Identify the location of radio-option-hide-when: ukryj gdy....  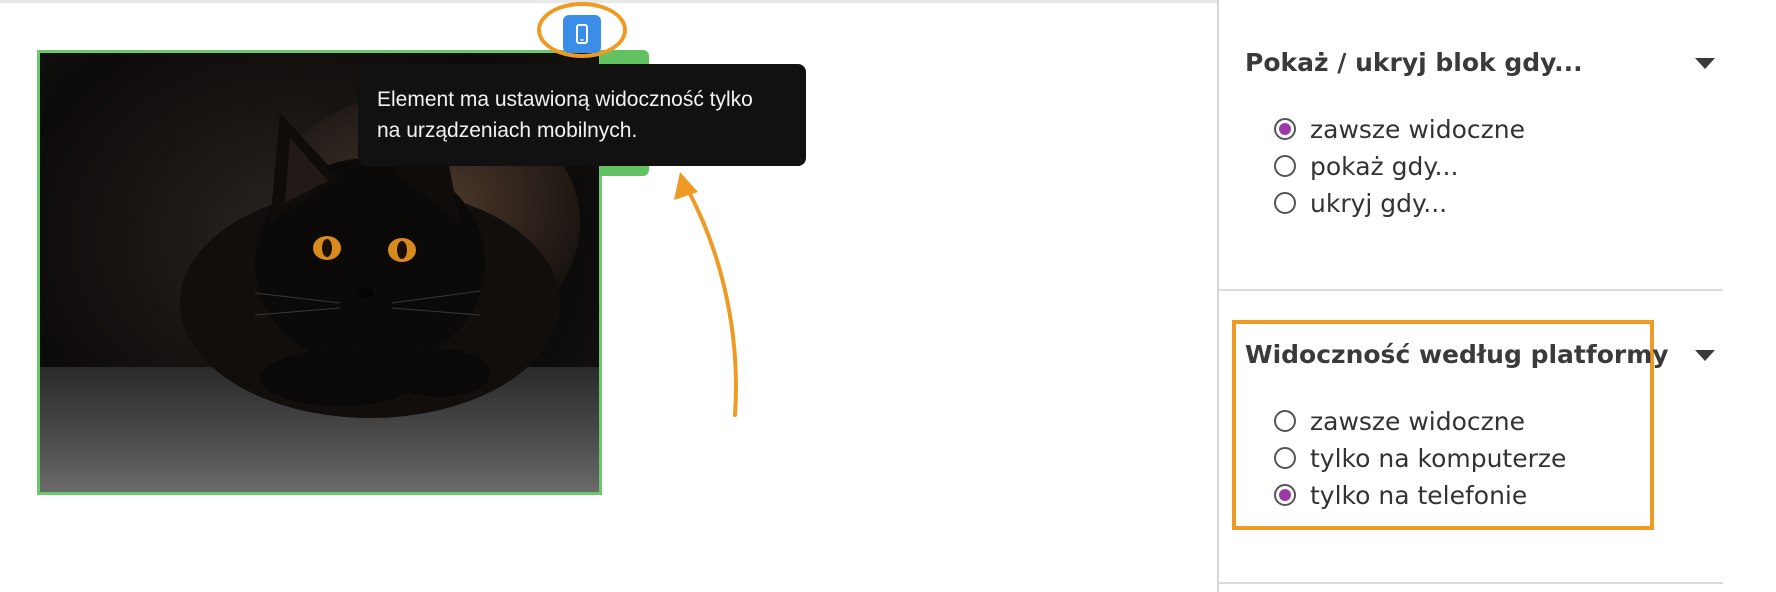
(1360, 203).